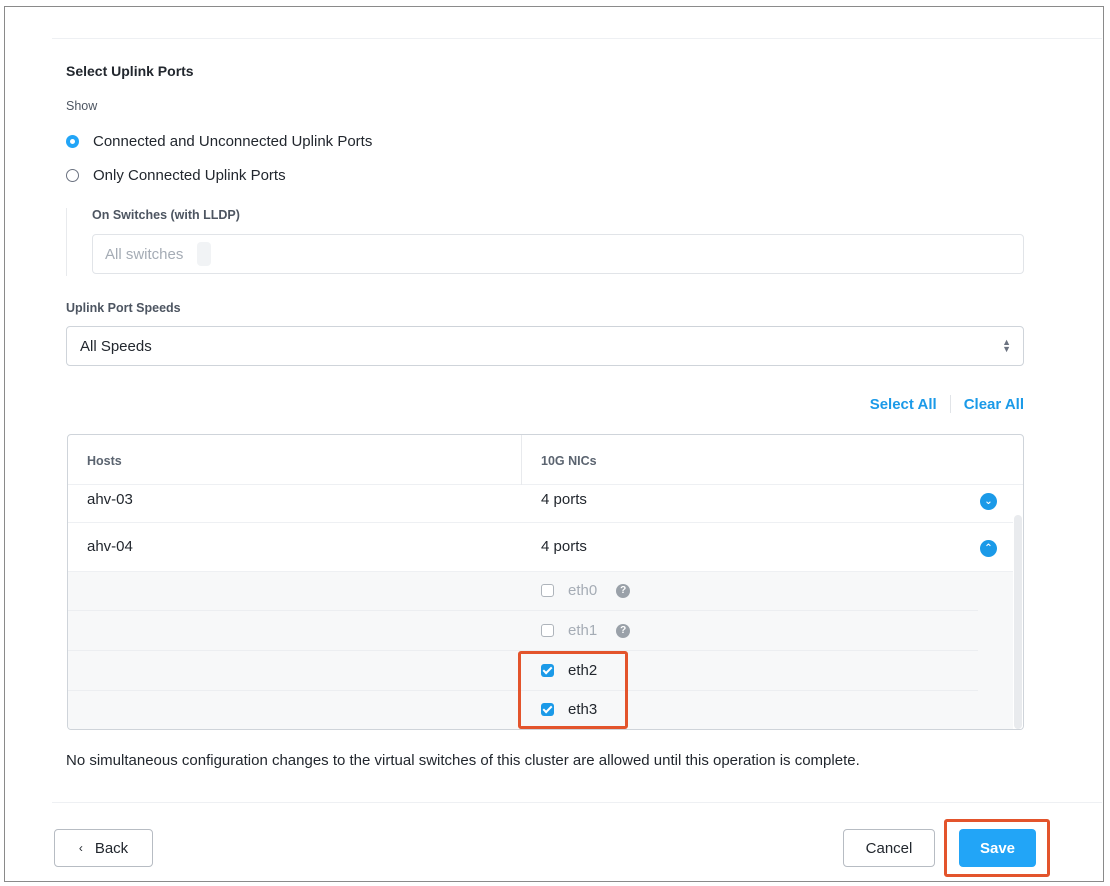  I want to click on speed-select: All Speeds ▲ ▼, so click(545, 346).